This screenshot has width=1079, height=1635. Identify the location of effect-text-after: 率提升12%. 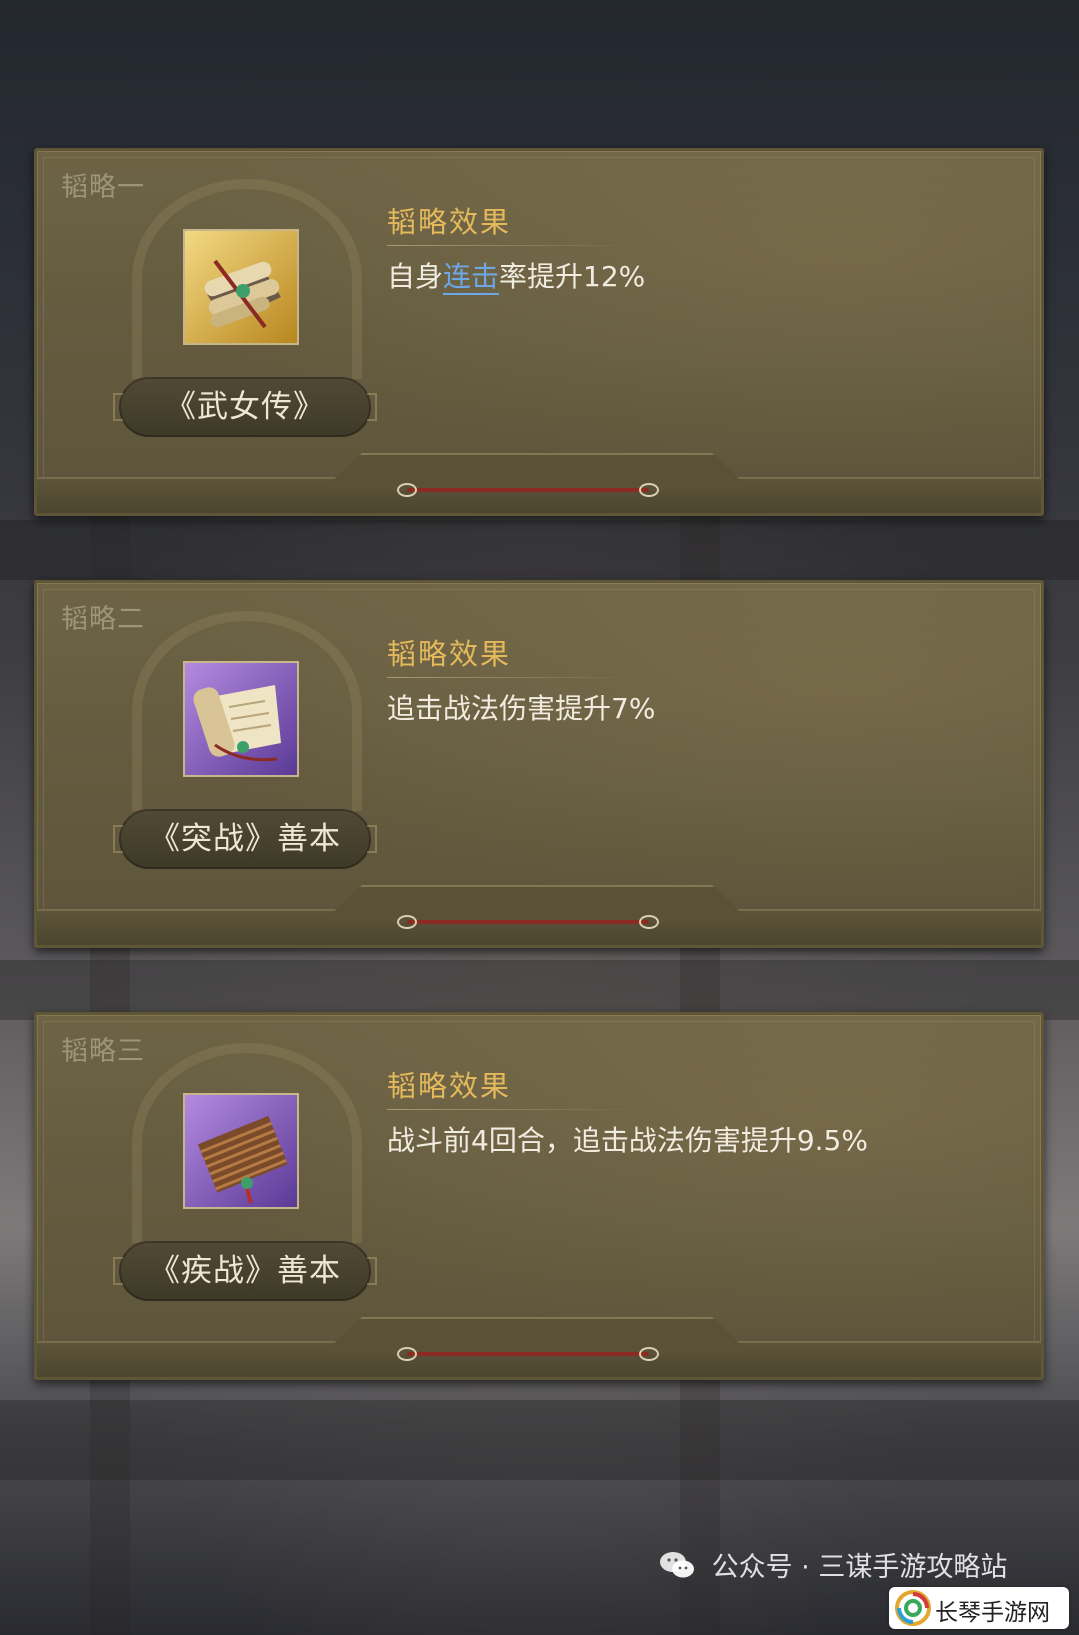
(572, 276).